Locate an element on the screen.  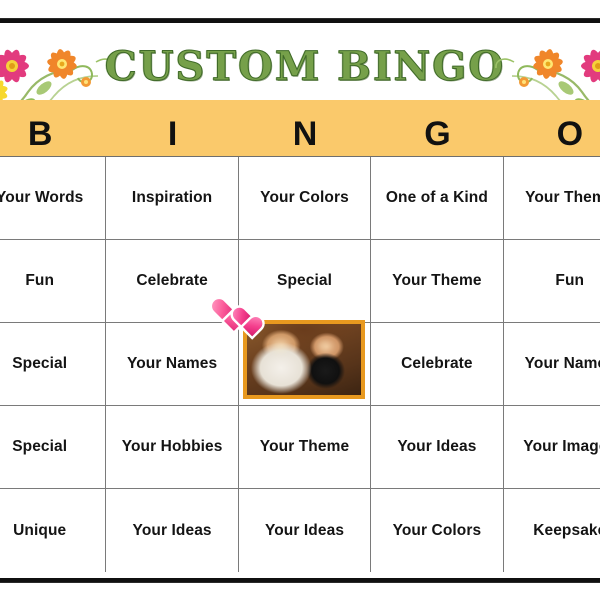
bingo-cell-g2: Your Theme is located at coordinates (437, 281).